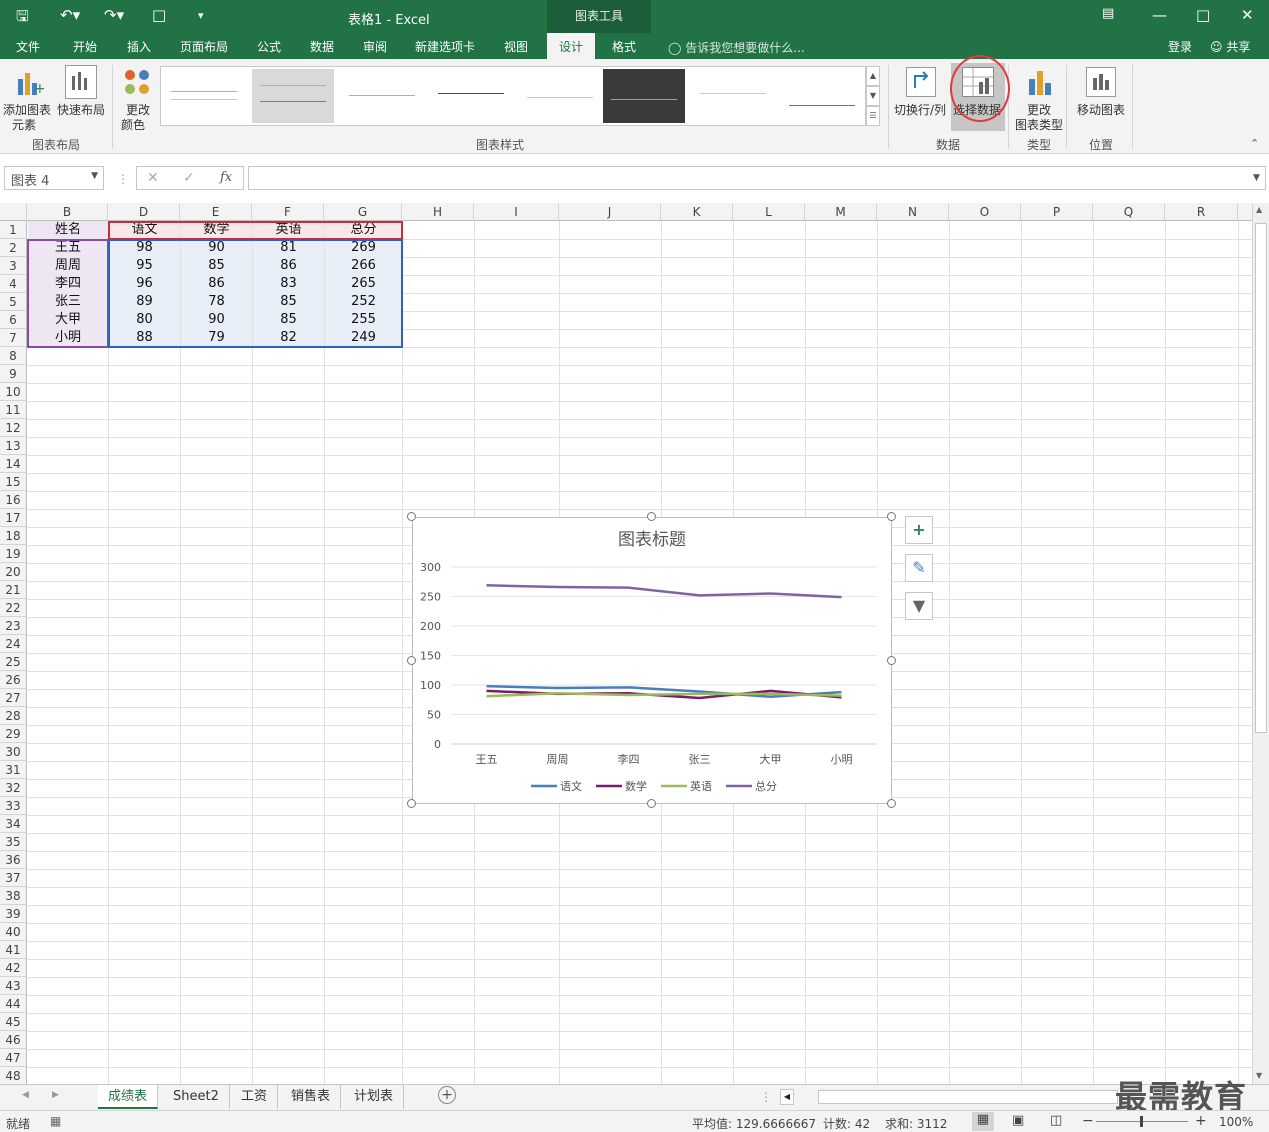  Describe the element at coordinates (13, 554) in the screenshot. I see `row-header-19: 19` at that location.